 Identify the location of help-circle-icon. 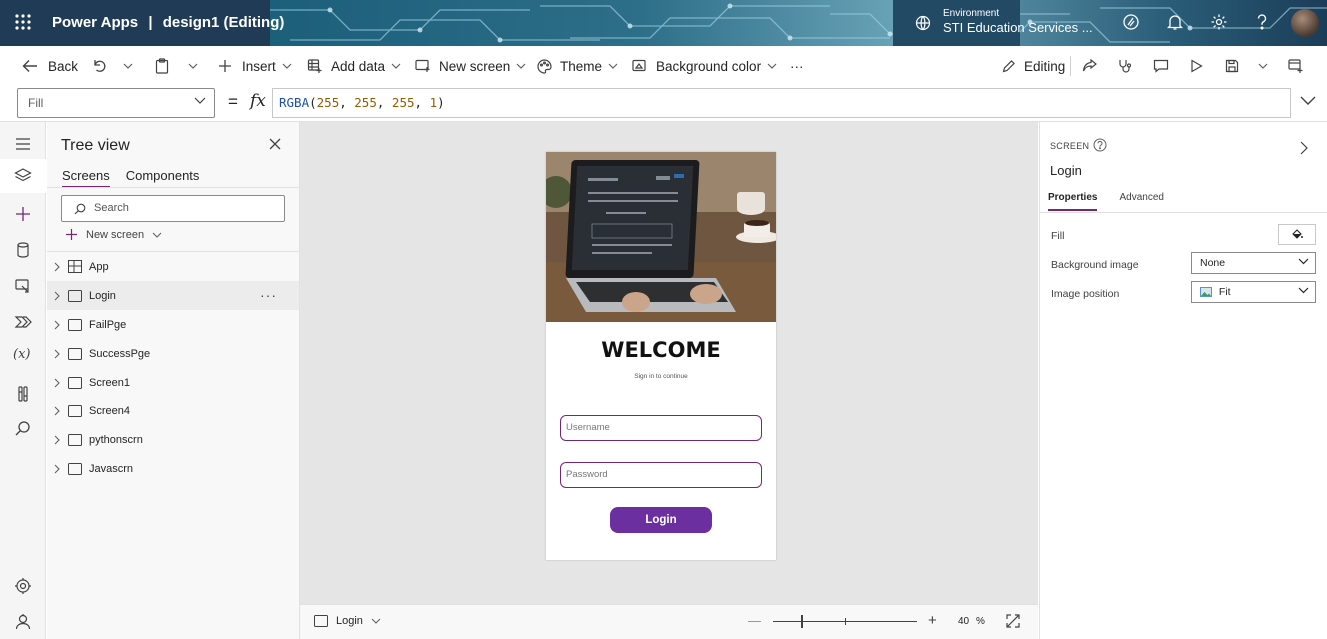
(1100, 145).